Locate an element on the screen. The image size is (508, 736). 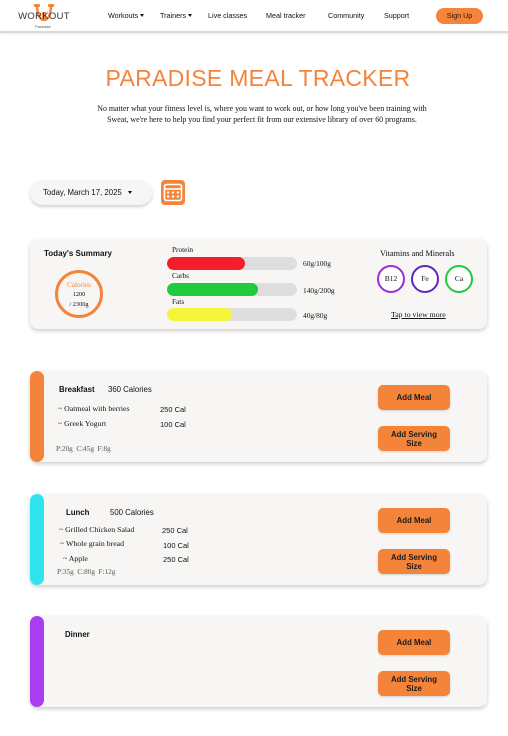
brand-name: WORKOUT is located at coordinates (44, 16).